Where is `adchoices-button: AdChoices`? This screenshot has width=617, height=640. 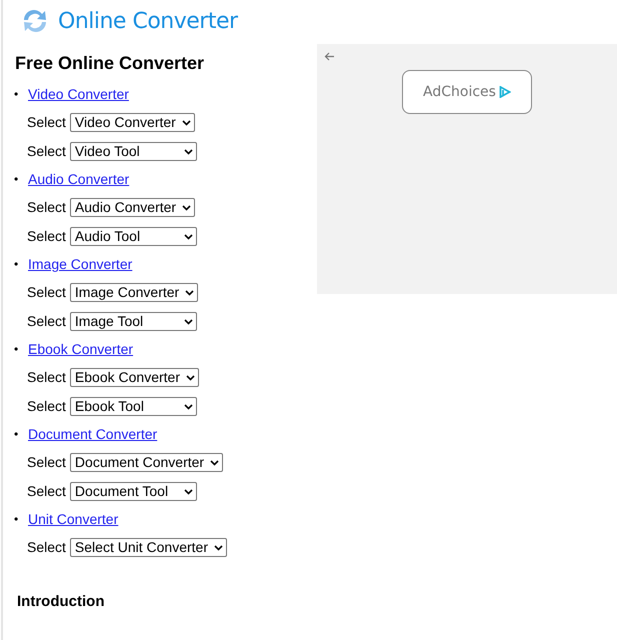 adchoices-button: AdChoices is located at coordinates (467, 92).